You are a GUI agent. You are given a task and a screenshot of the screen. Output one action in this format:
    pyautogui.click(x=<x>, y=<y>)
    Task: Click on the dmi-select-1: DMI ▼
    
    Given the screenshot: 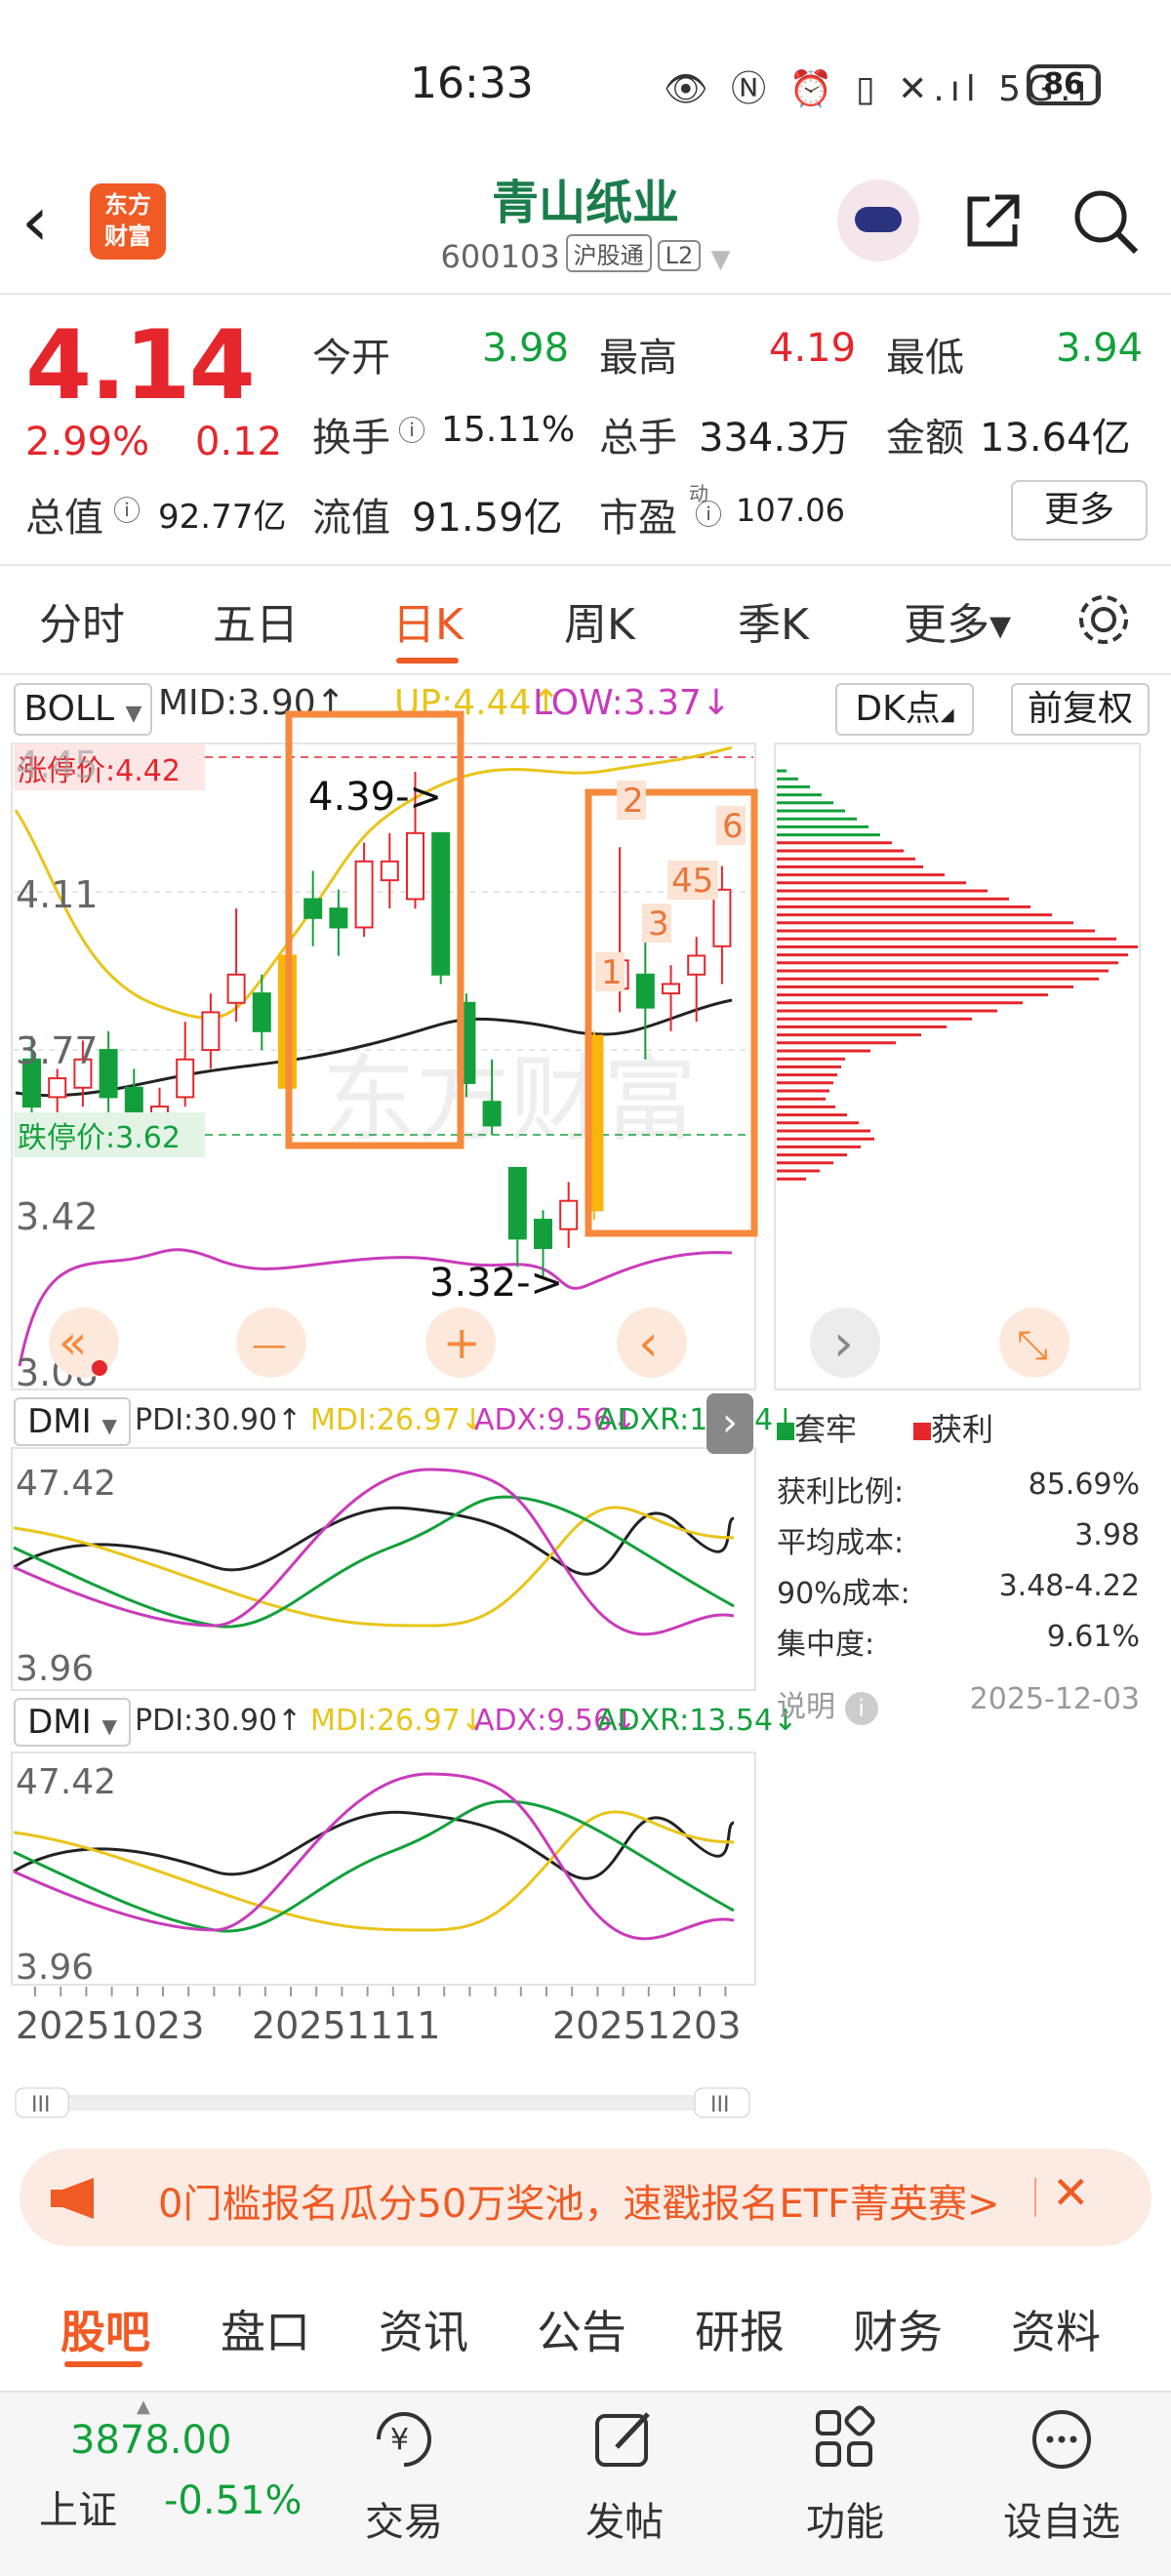 What is the action you would take?
    pyautogui.click(x=72, y=1421)
    